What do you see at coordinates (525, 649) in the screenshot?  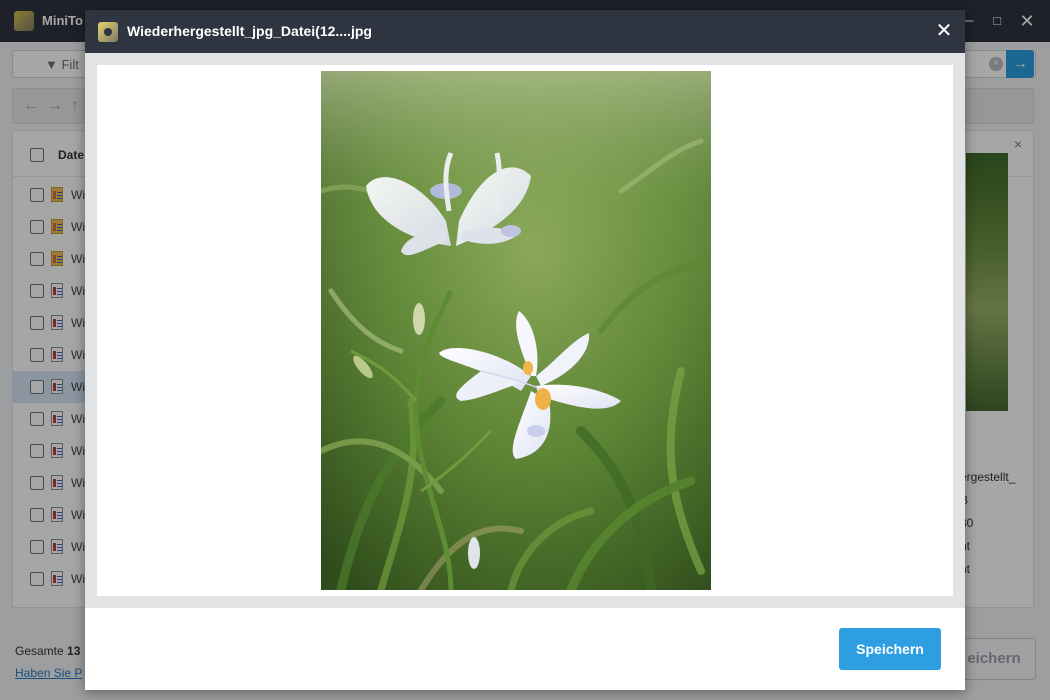 I see `dialog-footer: Speichern` at bounding box center [525, 649].